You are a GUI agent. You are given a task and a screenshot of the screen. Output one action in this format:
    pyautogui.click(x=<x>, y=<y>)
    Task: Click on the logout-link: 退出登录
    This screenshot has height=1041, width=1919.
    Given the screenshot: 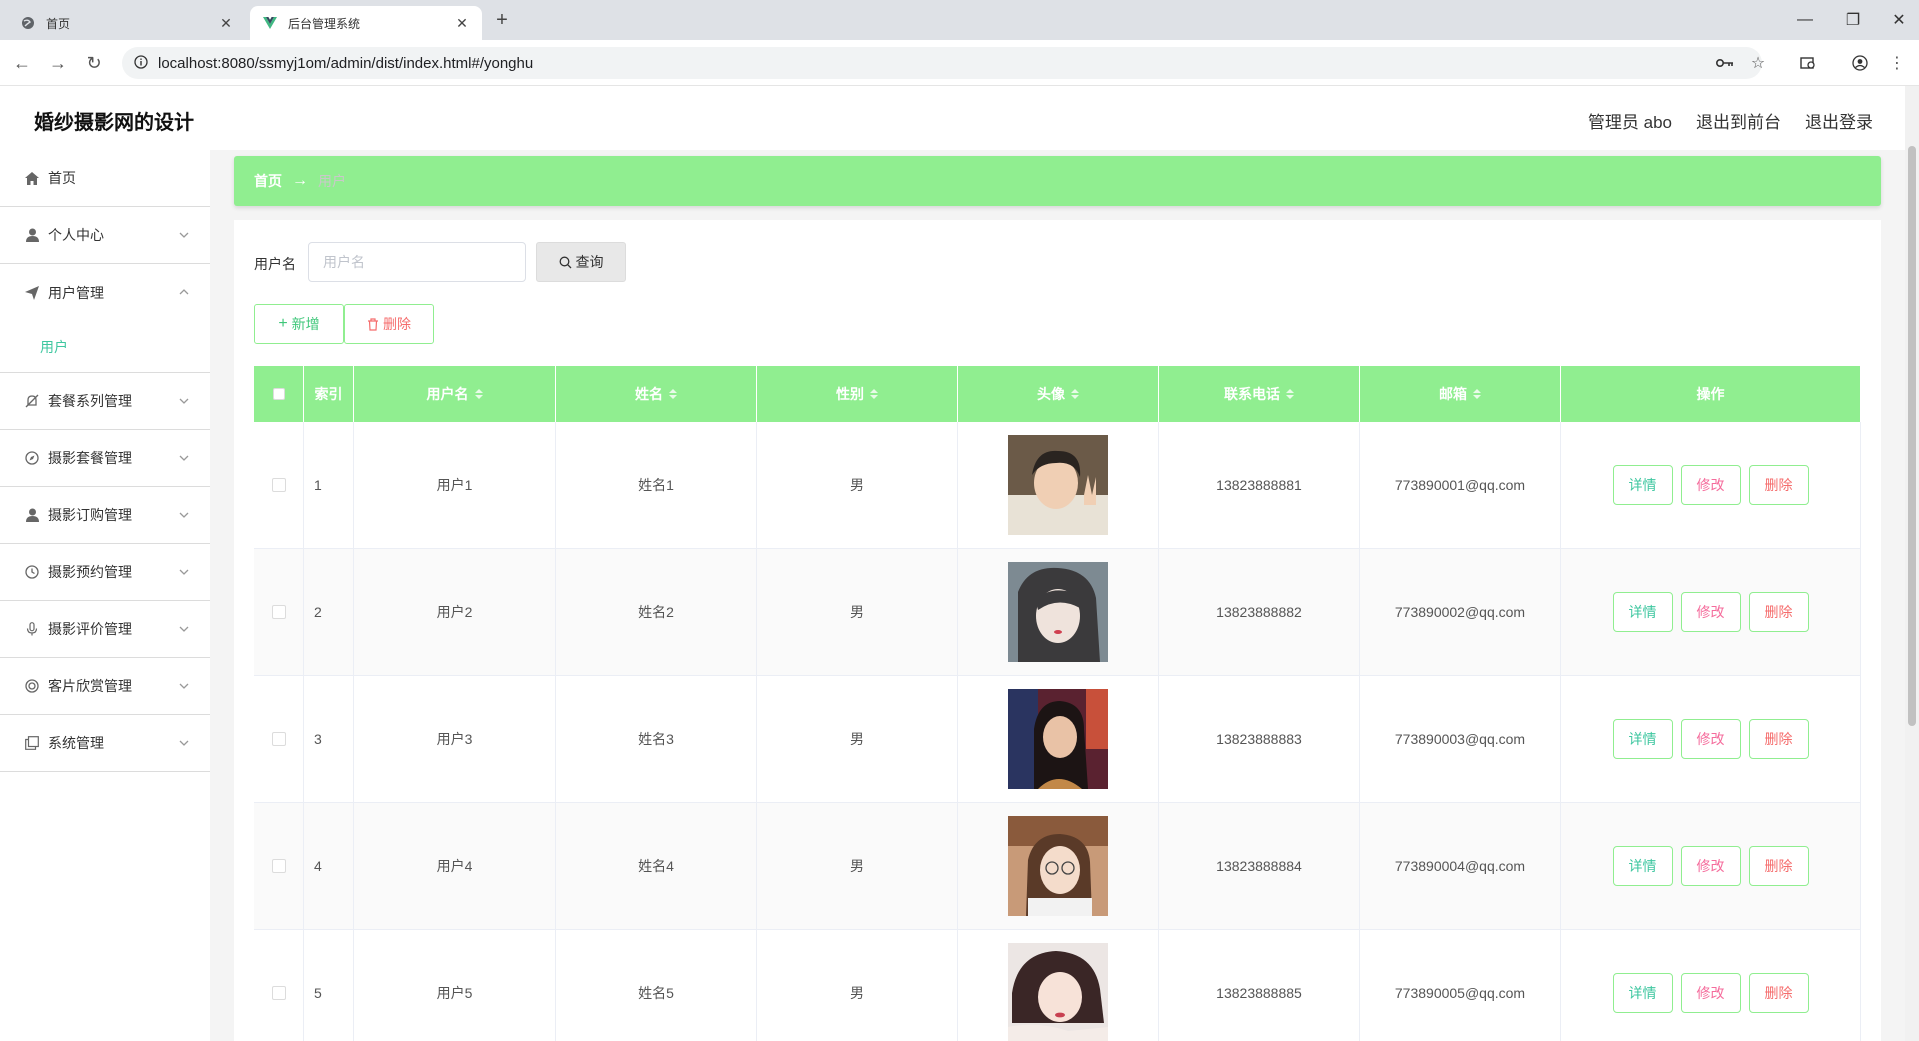 What is the action you would take?
    pyautogui.click(x=1839, y=120)
    